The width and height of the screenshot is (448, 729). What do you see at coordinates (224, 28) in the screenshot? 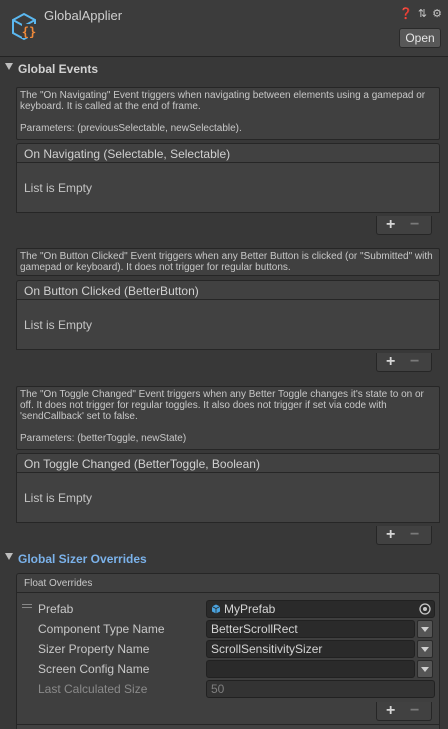
I see `inspector-header: {} GlobalApplier ❓ ⇅ ⚙ Open` at bounding box center [224, 28].